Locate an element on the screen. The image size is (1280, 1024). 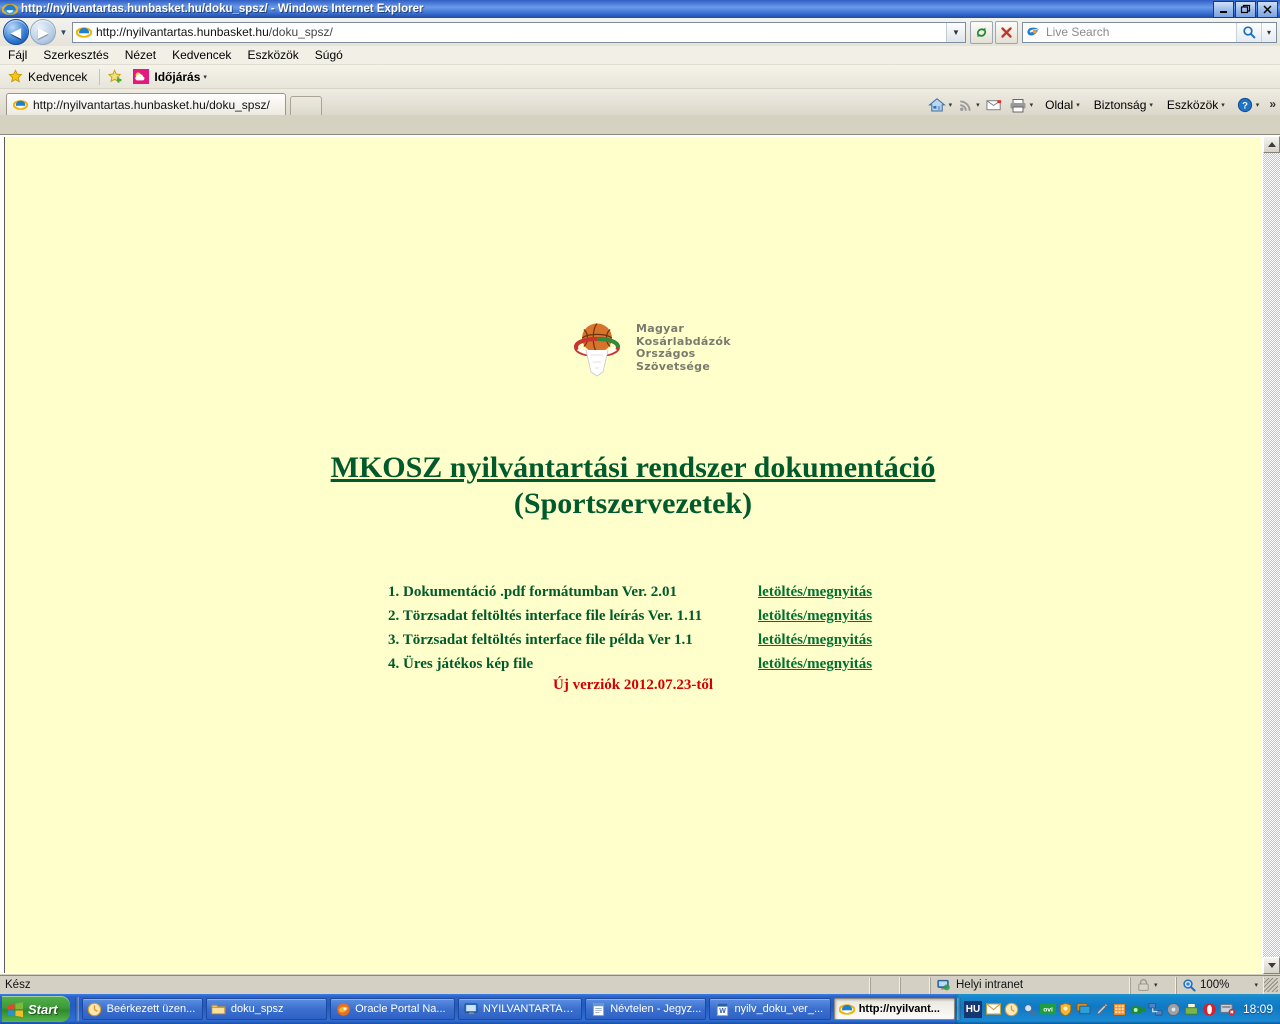
refresh-button is located at coordinates (981, 32).